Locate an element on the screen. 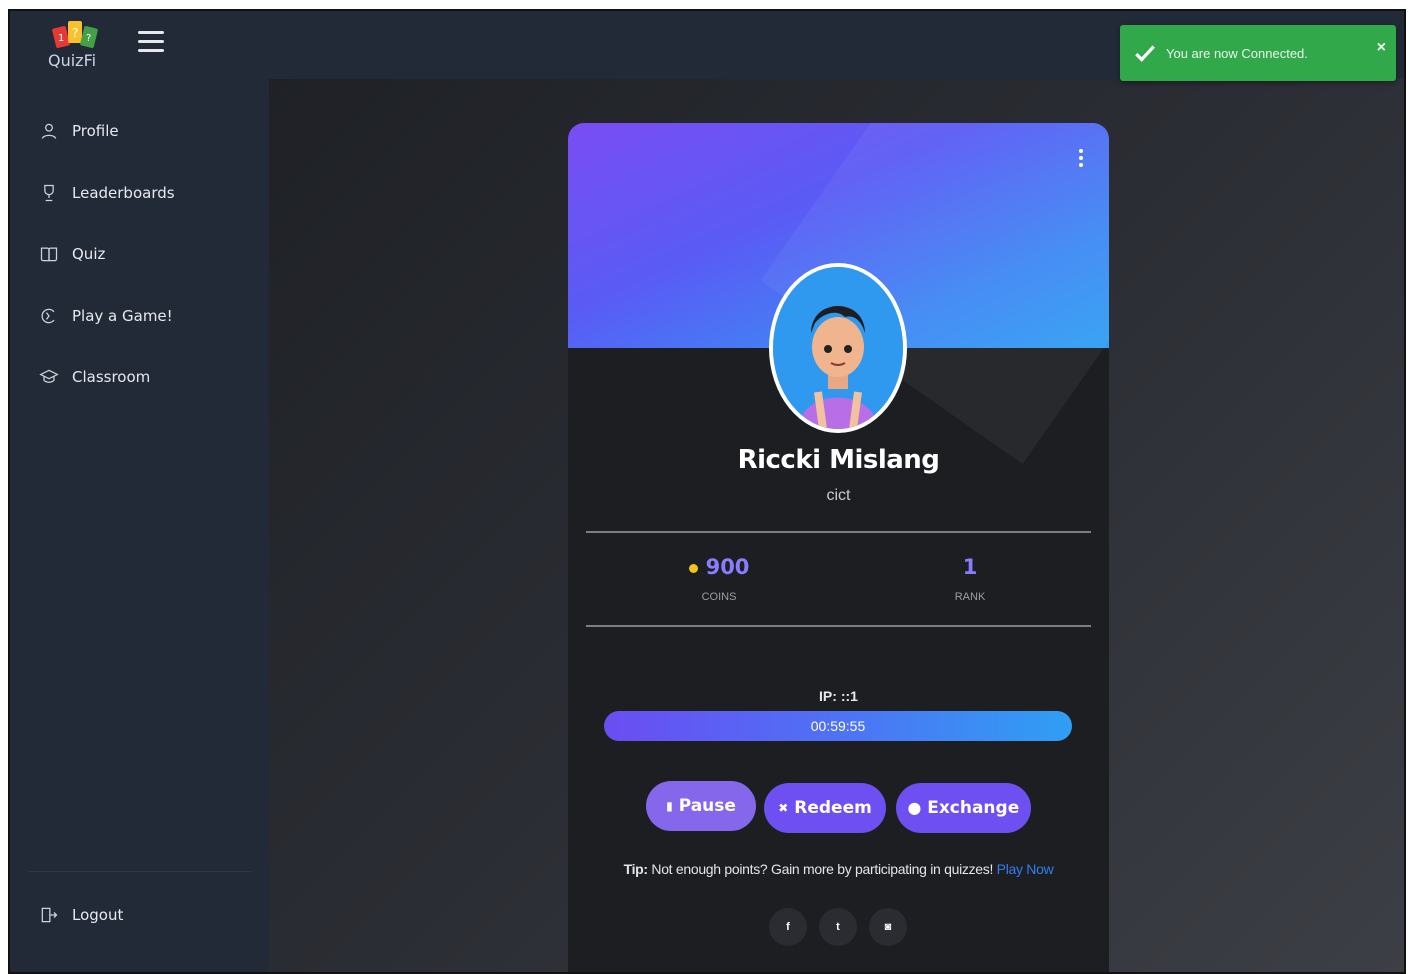 The height and width of the screenshot is (974, 1411). facebook-icon: f is located at coordinates (788, 927).